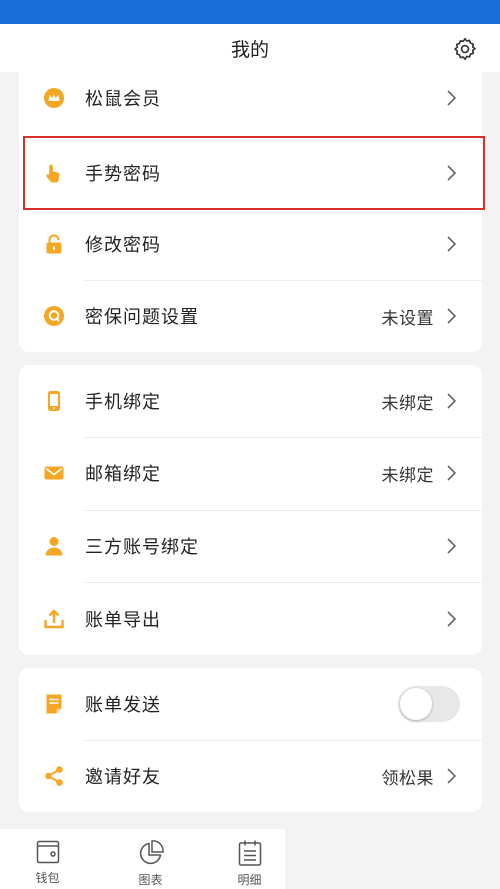 This screenshot has height=889, width=500. What do you see at coordinates (250, 619) in the screenshot?
I see `row-bill-export: 账单导出` at bounding box center [250, 619].